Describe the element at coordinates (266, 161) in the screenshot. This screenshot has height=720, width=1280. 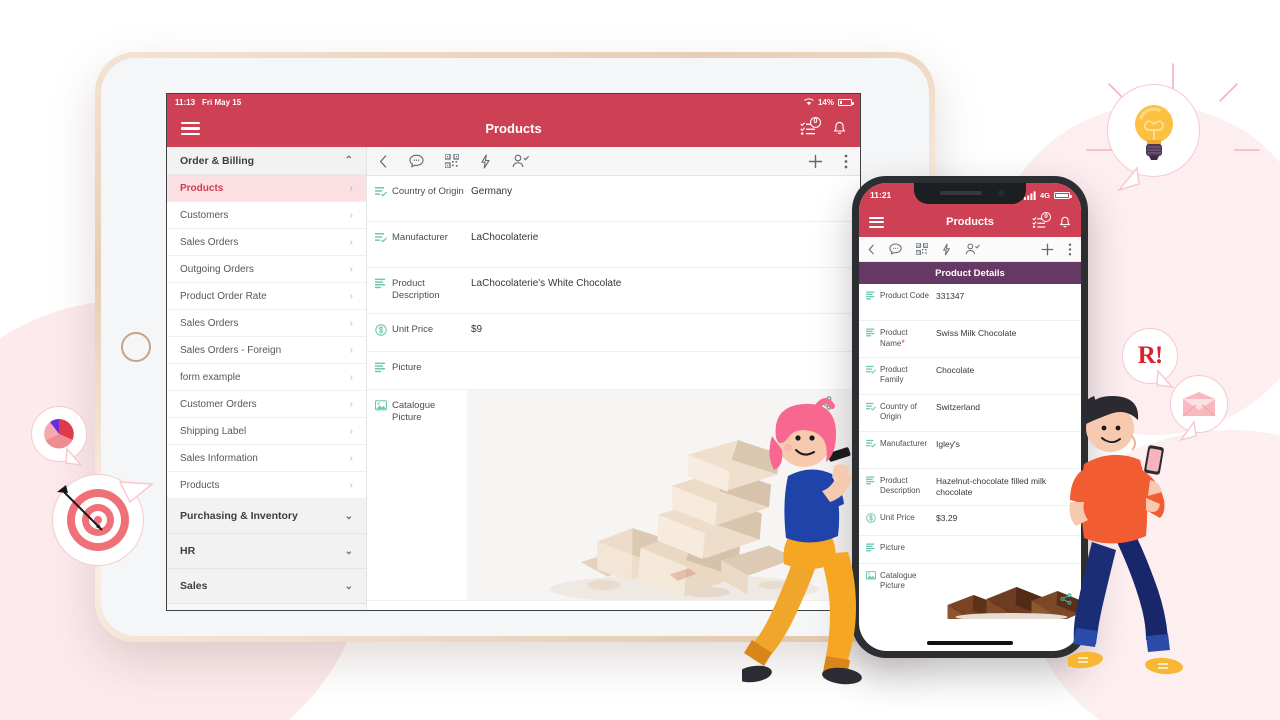
I see `sidebar-section-order-billing: Order & Billing ⌃` at that location.